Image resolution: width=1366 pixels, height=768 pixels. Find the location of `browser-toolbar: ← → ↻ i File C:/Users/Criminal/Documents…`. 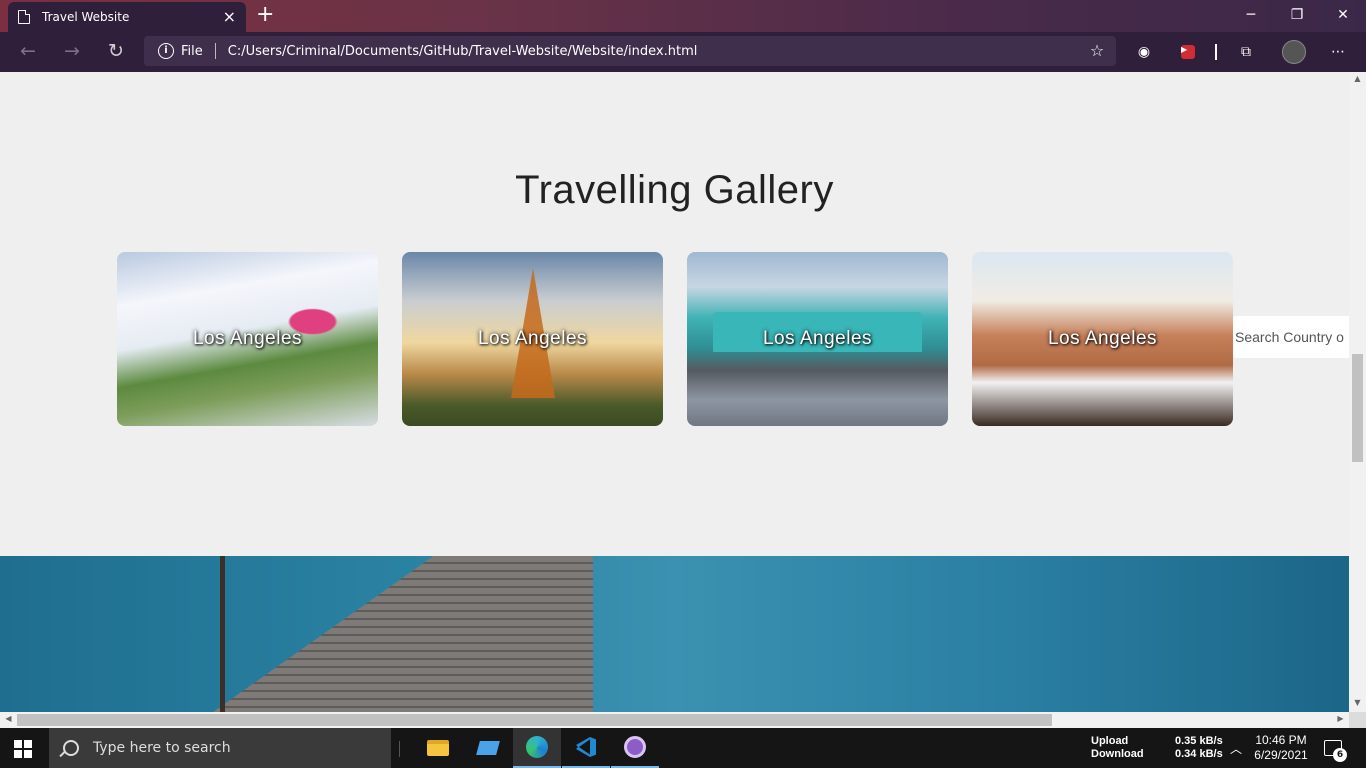

browser-toolbar: ← → ↻ i File C:/Users/Criminal/Documents… is located at coordinates (683, 52).